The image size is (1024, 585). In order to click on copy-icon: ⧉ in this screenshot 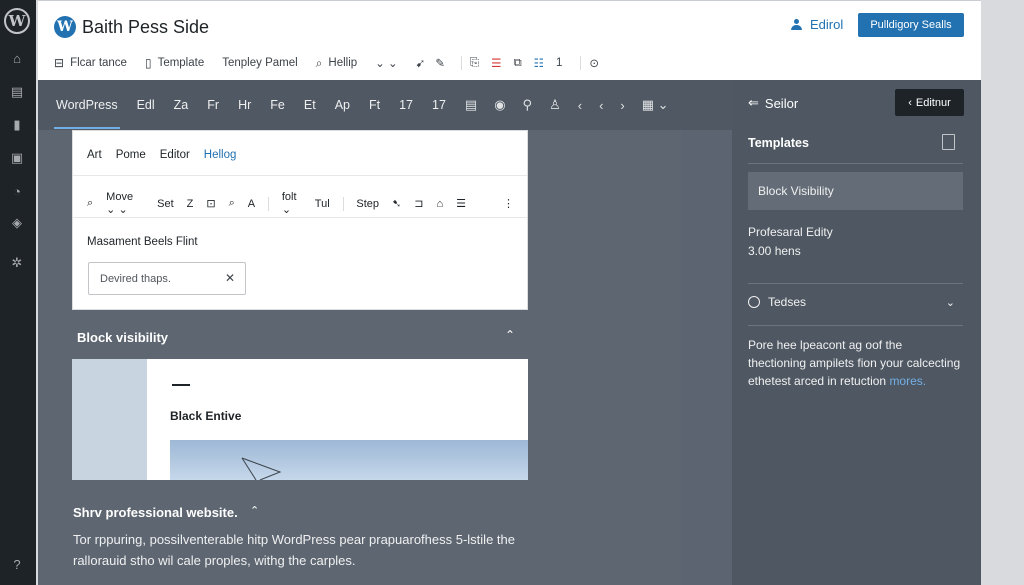, I will do `click(517, 63)`.